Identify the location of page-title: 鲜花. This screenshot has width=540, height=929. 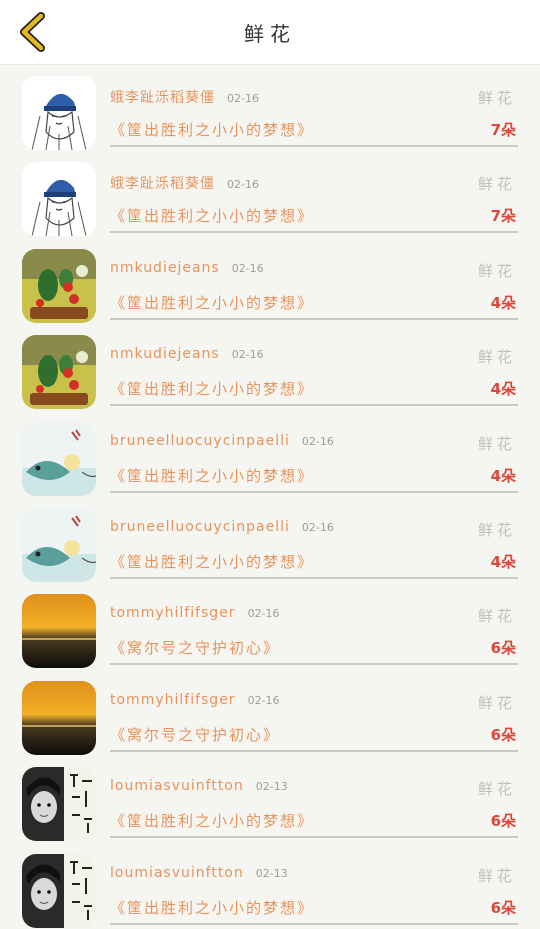
(270, 33).